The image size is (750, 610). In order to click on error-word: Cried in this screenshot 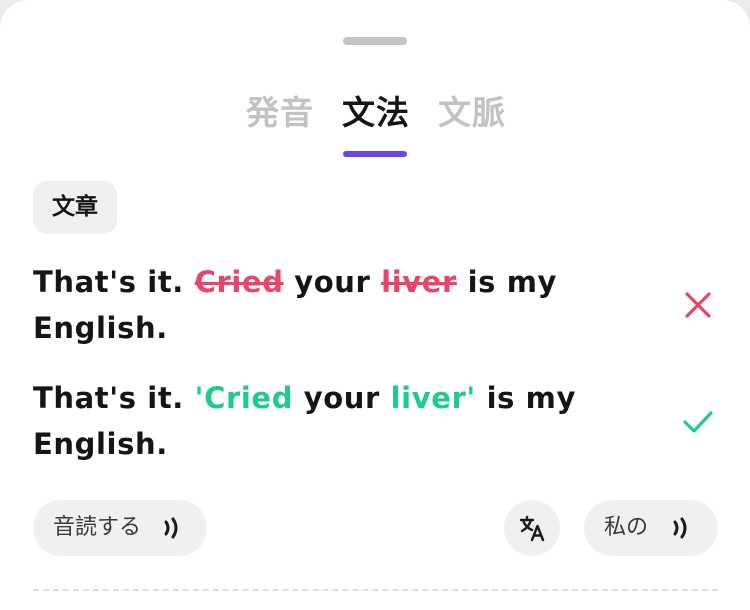, I will do `click(239, 282)`.